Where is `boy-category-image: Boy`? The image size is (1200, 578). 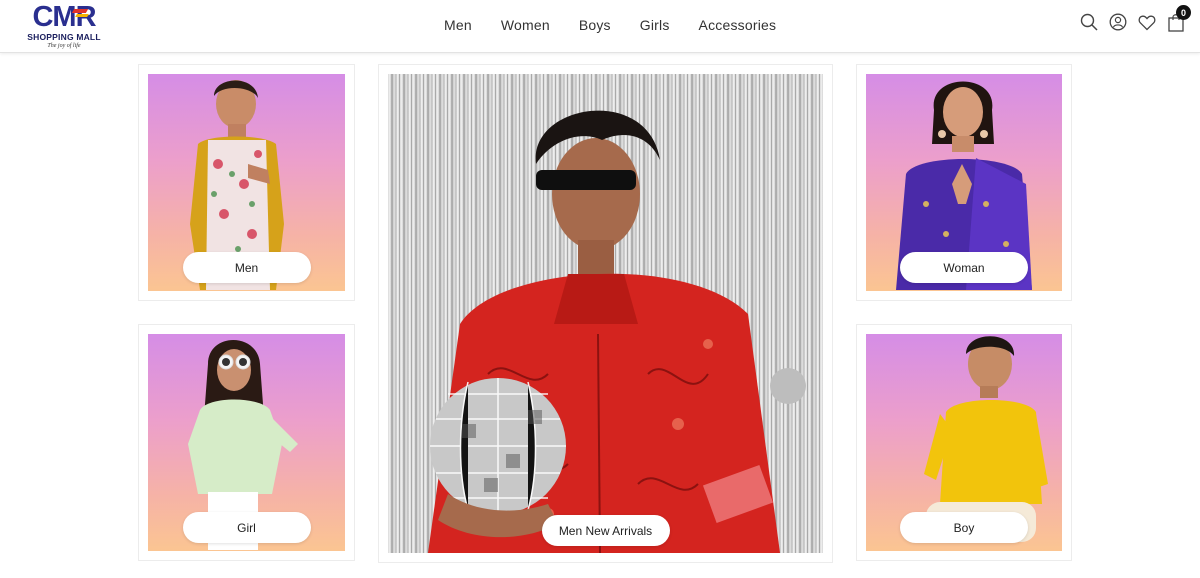
boy-category-image: Boy is located at coordinates (964, 442).